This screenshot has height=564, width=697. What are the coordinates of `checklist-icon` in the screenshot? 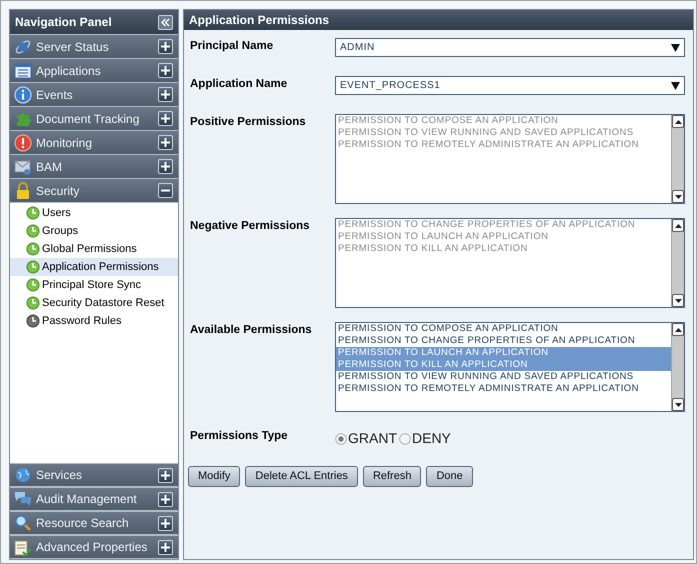 It's located at (23, 547).